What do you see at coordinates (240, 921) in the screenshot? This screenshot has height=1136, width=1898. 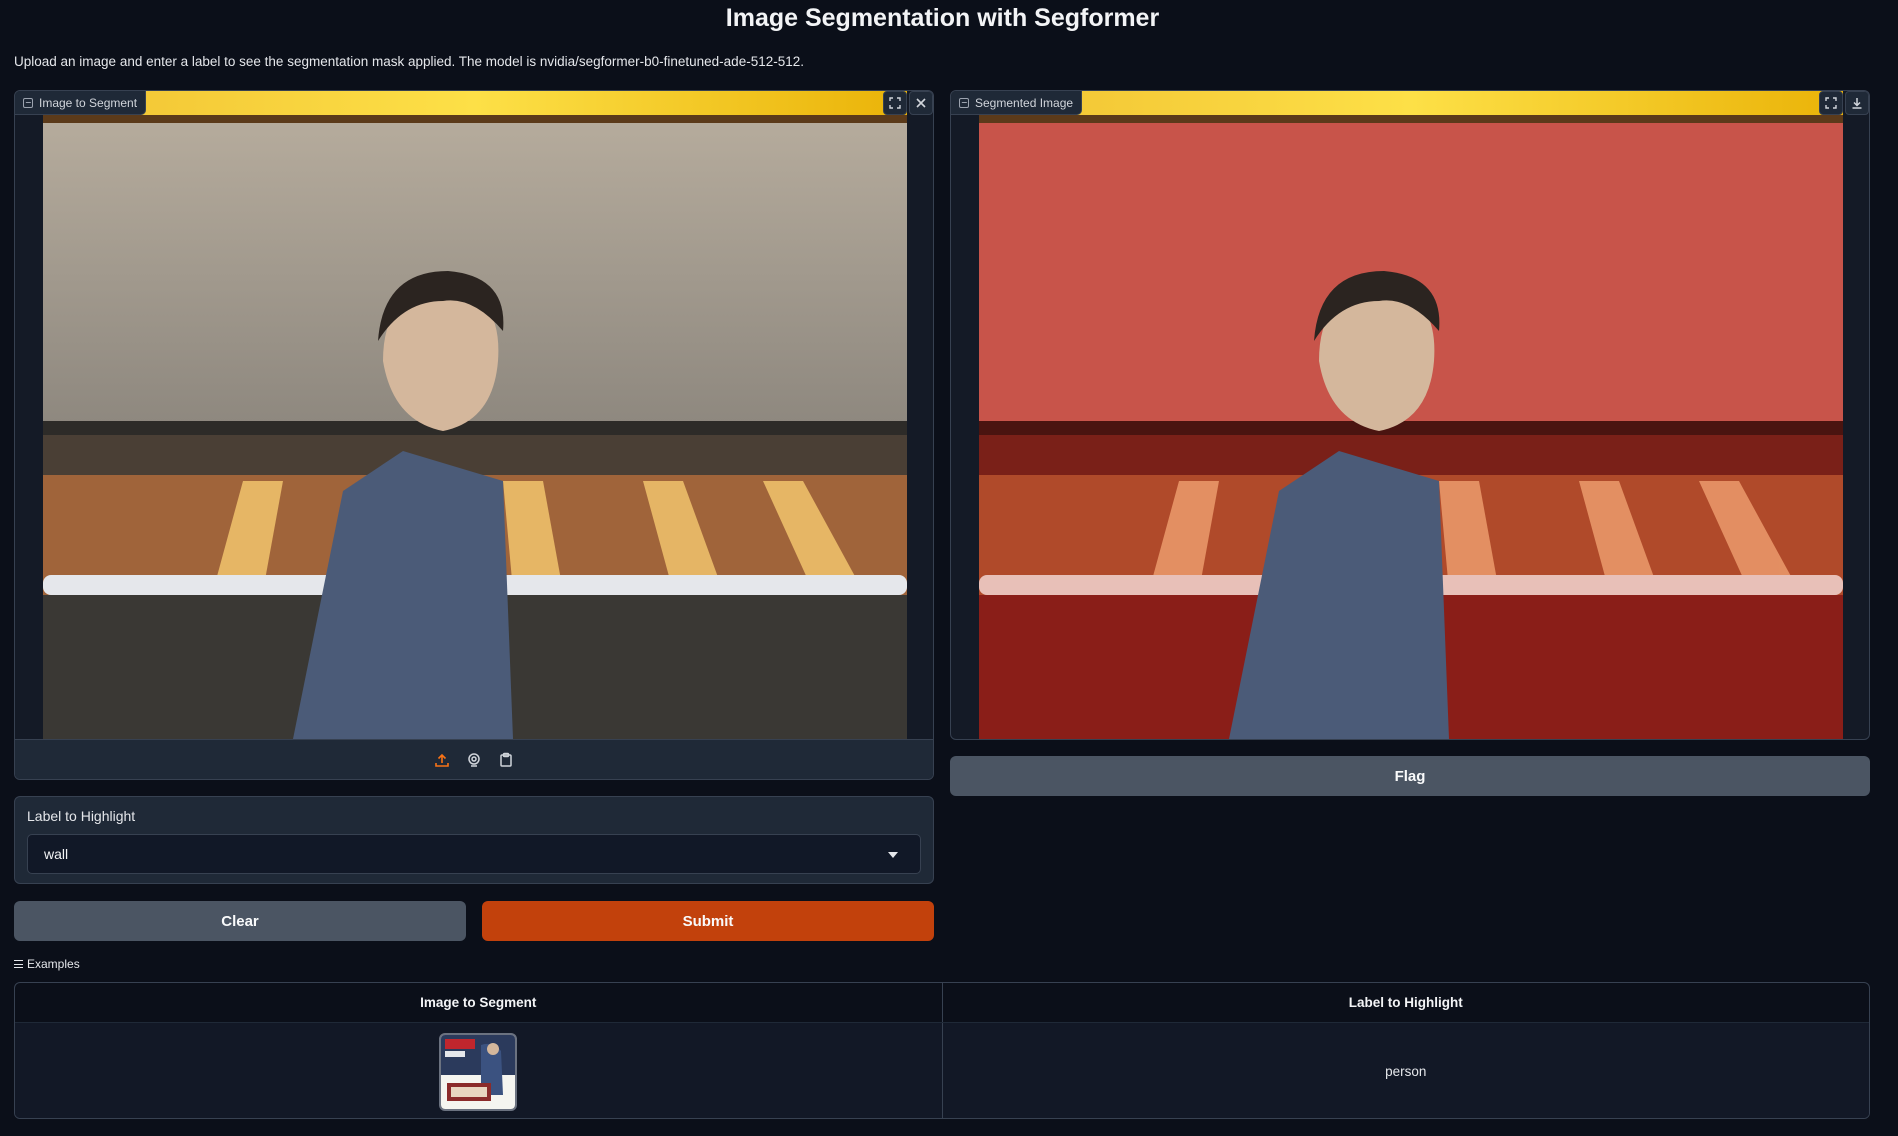 I see `clear-button: Clear` at bounding box center [240, 921].